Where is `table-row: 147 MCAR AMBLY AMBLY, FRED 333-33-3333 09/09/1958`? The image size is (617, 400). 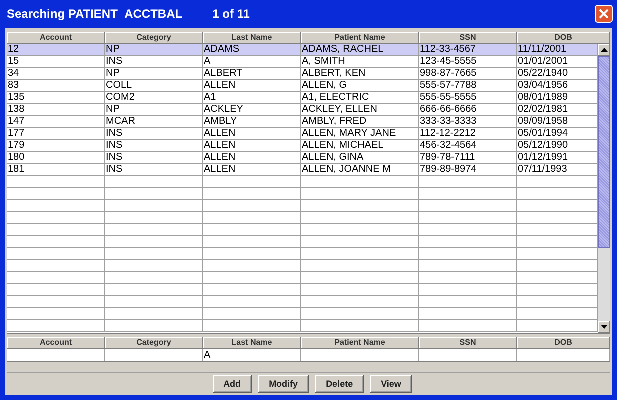 table-row: 147 MCAR AMBLY AMBLY, FRED 333-33-3333 09/09/1958 is located at coordinates (302, 122).